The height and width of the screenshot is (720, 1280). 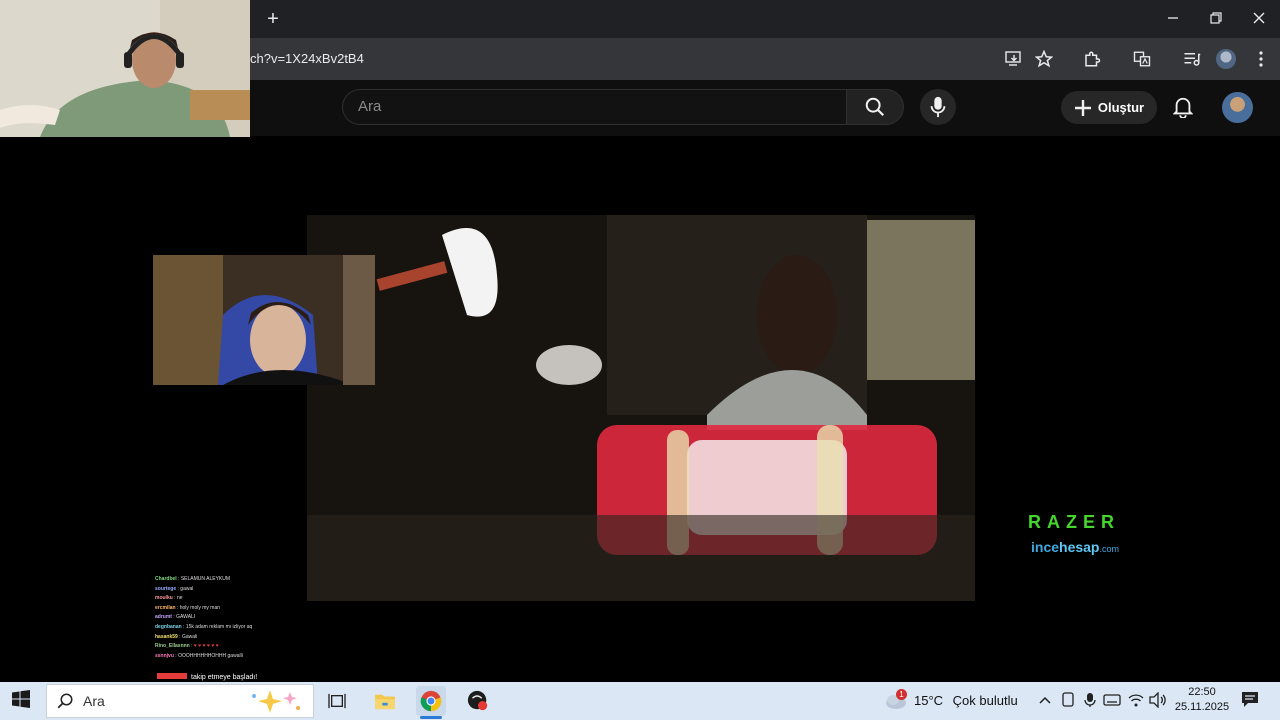 I want to click on chat-message: sourtege : gawal, so click(x=174, y=588).